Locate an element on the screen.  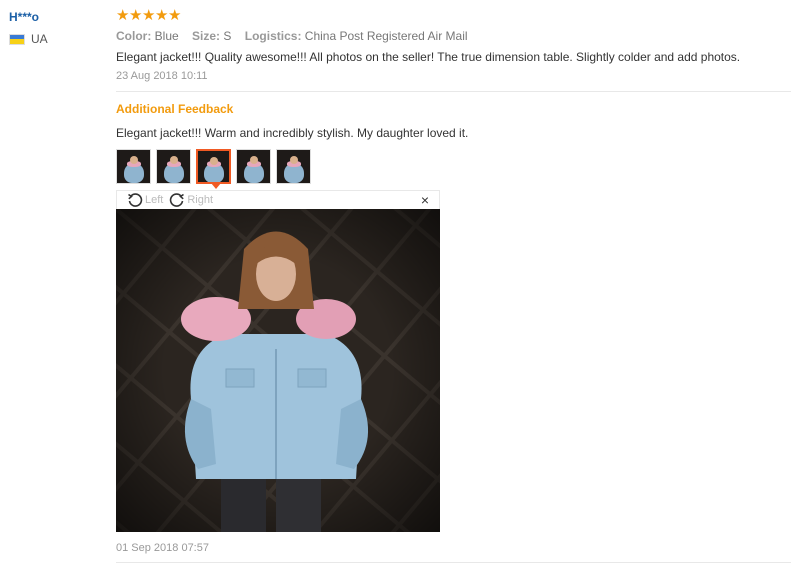
user-name: H***o is located at coordinates (24, 17).